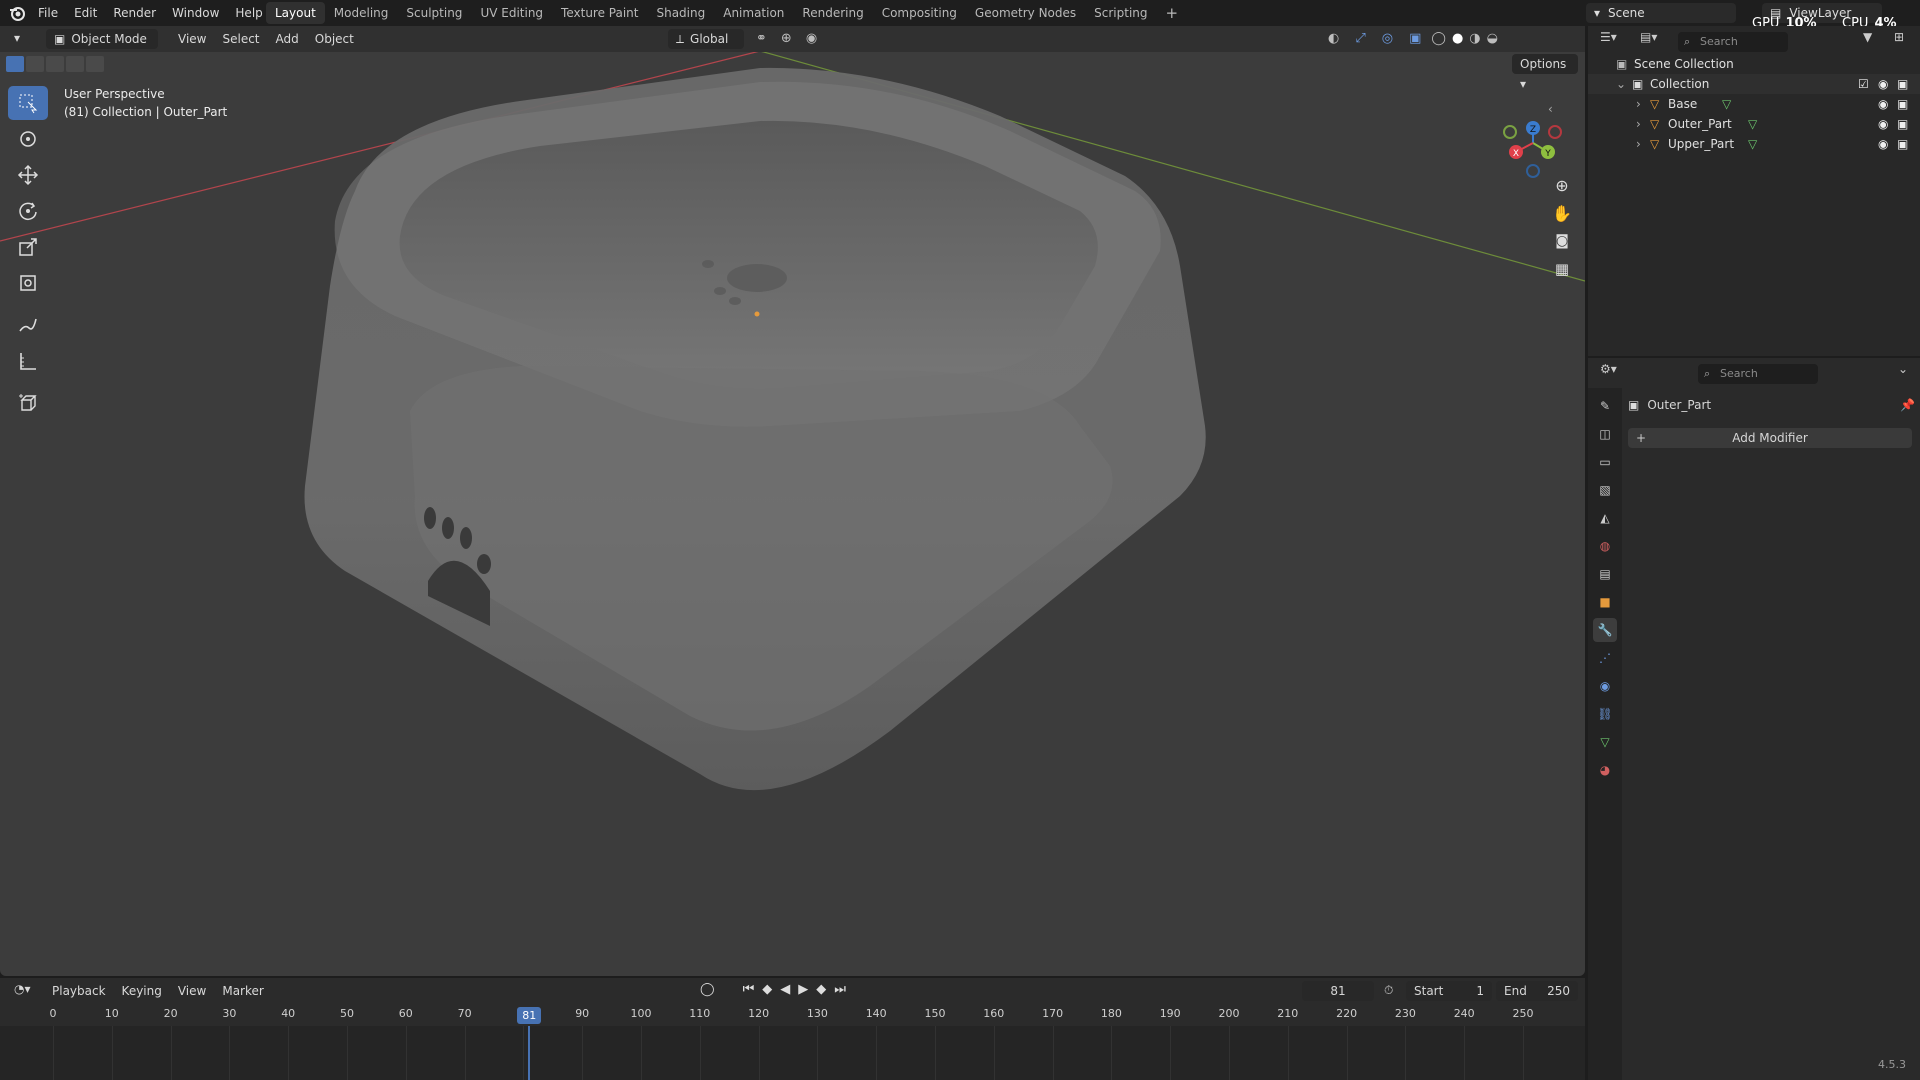 The image size is (1920, 1080). Describe the element at coordinates (1867, 37) in the screenshot. I see `filter-icon: ▼` at that location.